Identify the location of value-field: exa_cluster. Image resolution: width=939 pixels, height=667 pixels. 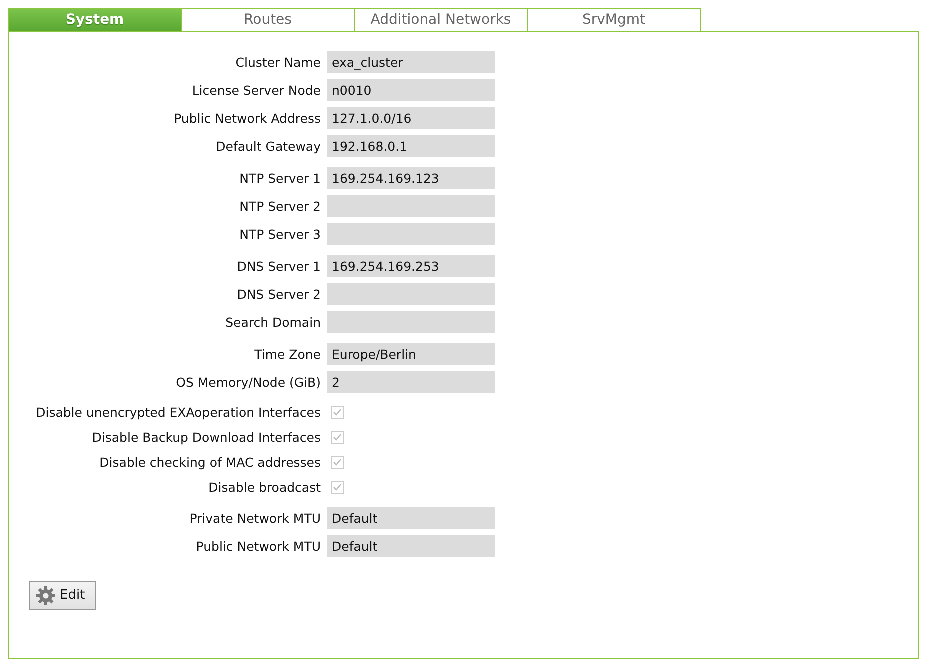
(411, 62).